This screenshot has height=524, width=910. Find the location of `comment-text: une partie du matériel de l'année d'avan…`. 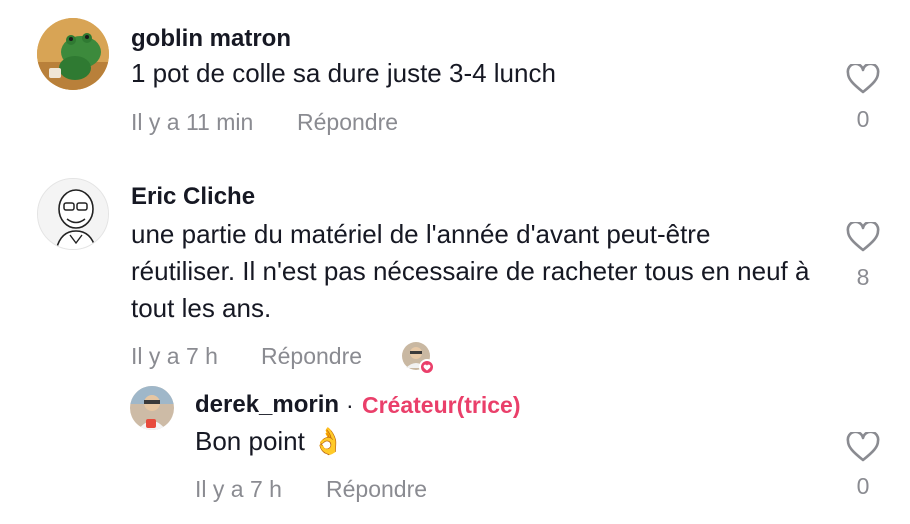

comment-text: une partie du matériel de l'année d'avan… is located at coordinates (470, 271).